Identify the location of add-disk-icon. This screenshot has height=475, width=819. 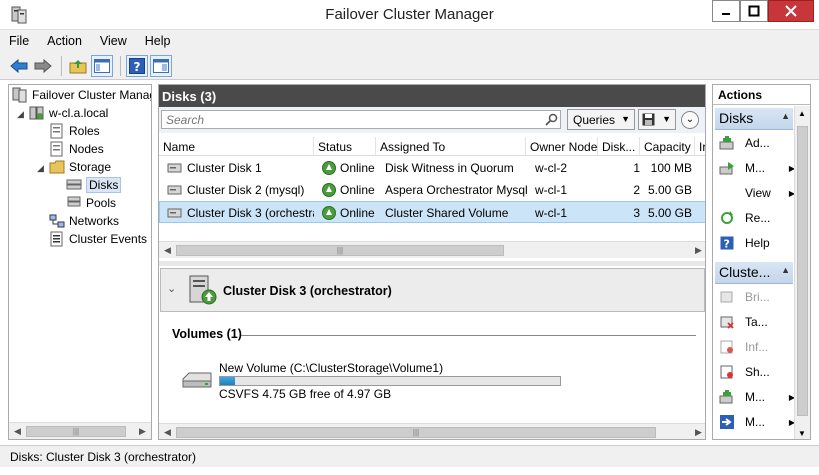
(727, 143).